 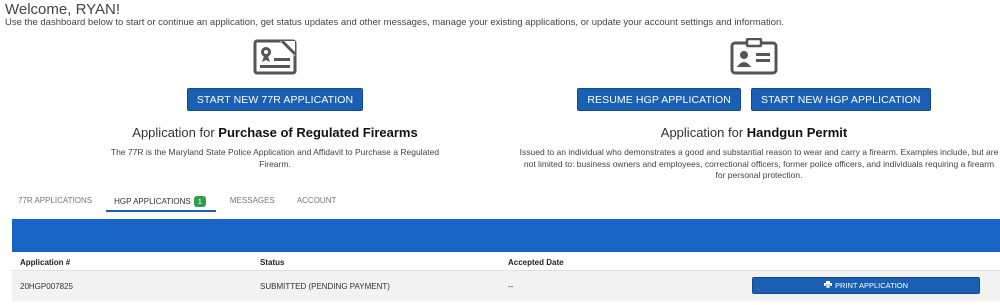 What do you see at coordinates (63, 9) in the screenshot?
I see `welcome-heading: Welcome, RYAN!` at bounding box center [63, 9].